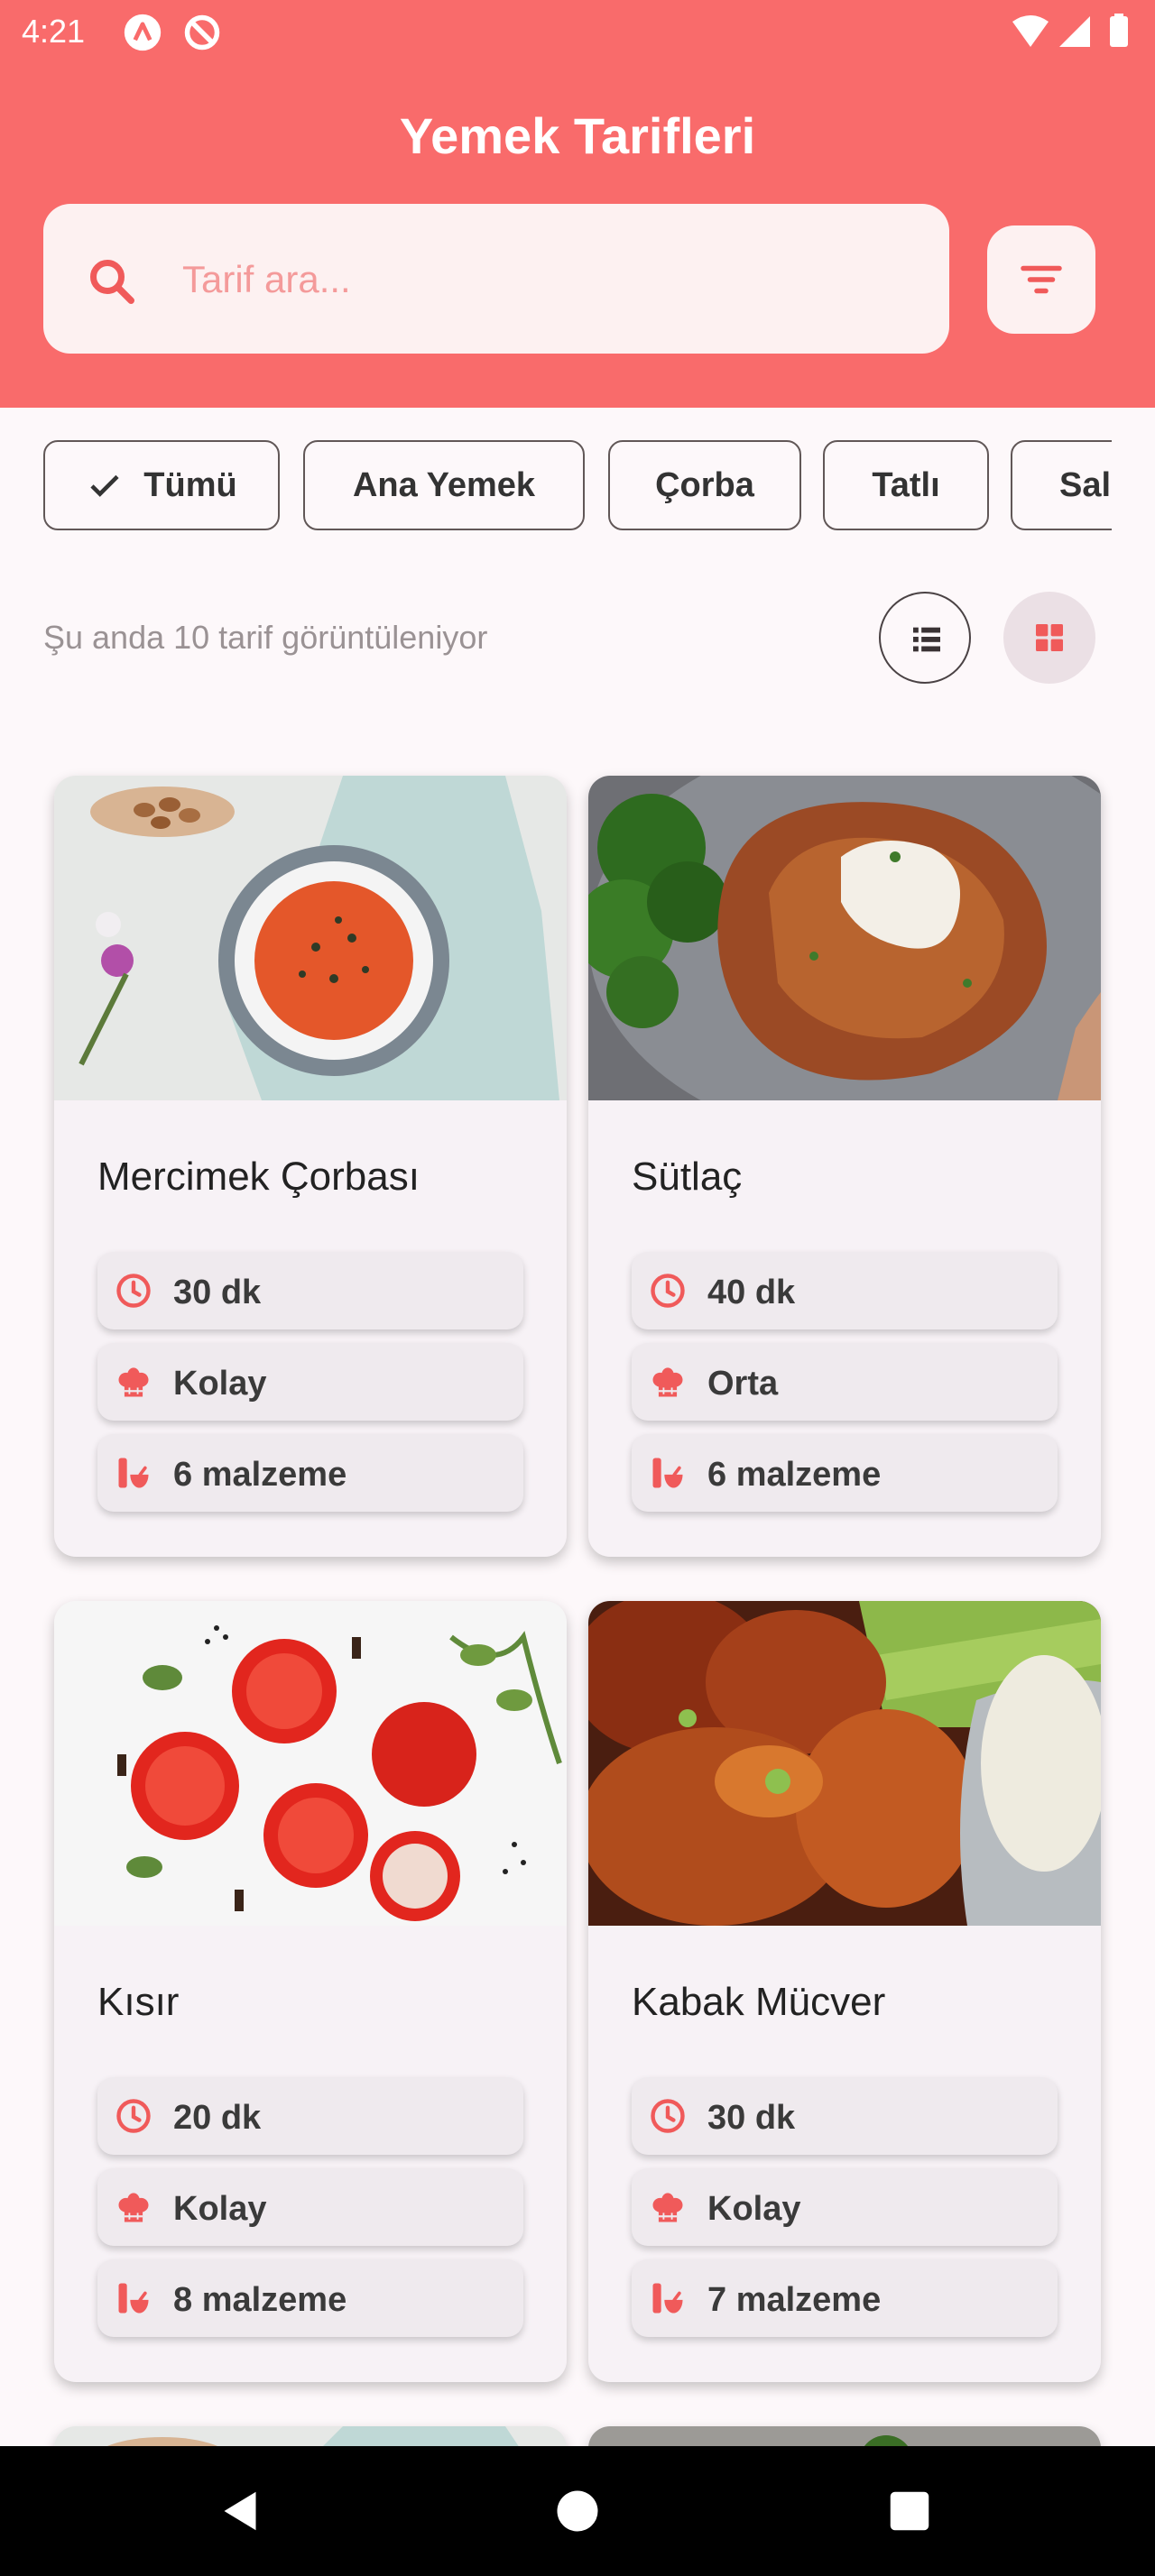 This screenshot has height=2576, width=1155. Describe the element at coordinates (310, 2116) in the screenshot. I see `time-pill: 20 dk` at that location.